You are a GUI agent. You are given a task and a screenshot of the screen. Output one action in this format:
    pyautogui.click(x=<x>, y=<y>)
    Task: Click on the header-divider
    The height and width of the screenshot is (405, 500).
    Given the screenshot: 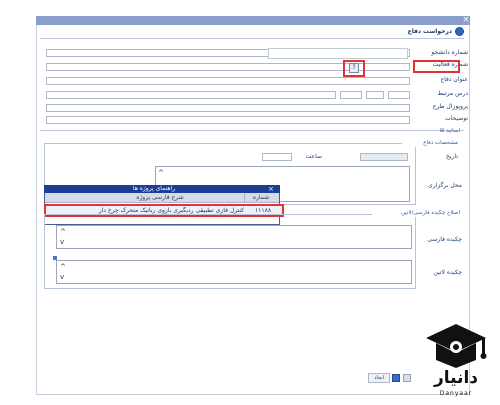 What is the action you would take?
    pyautogui.click(x=252, y=38)
    